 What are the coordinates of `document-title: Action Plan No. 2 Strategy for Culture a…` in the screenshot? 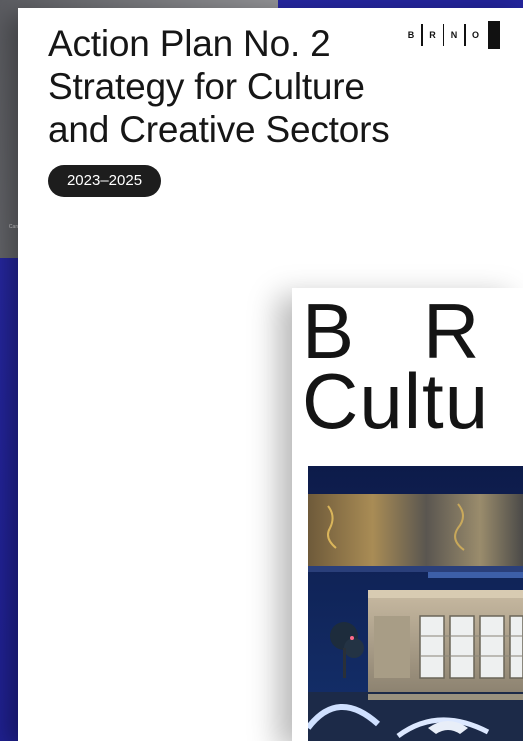 It's located at (228, 86).